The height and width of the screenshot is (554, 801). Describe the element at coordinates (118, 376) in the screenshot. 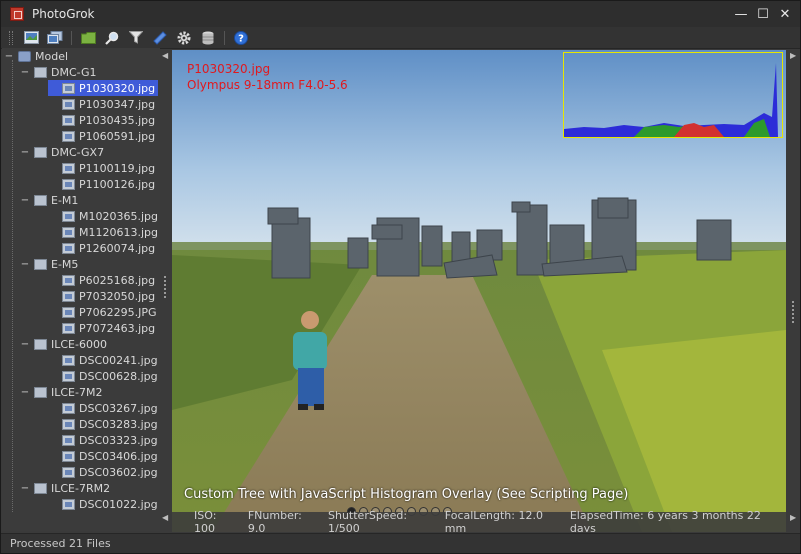

I see `tree-label: DSC00628.jpg` at that location.